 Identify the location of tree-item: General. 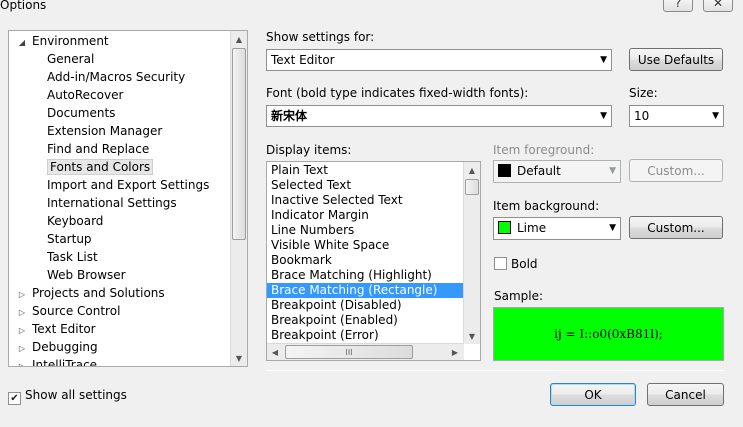
(70, 59).